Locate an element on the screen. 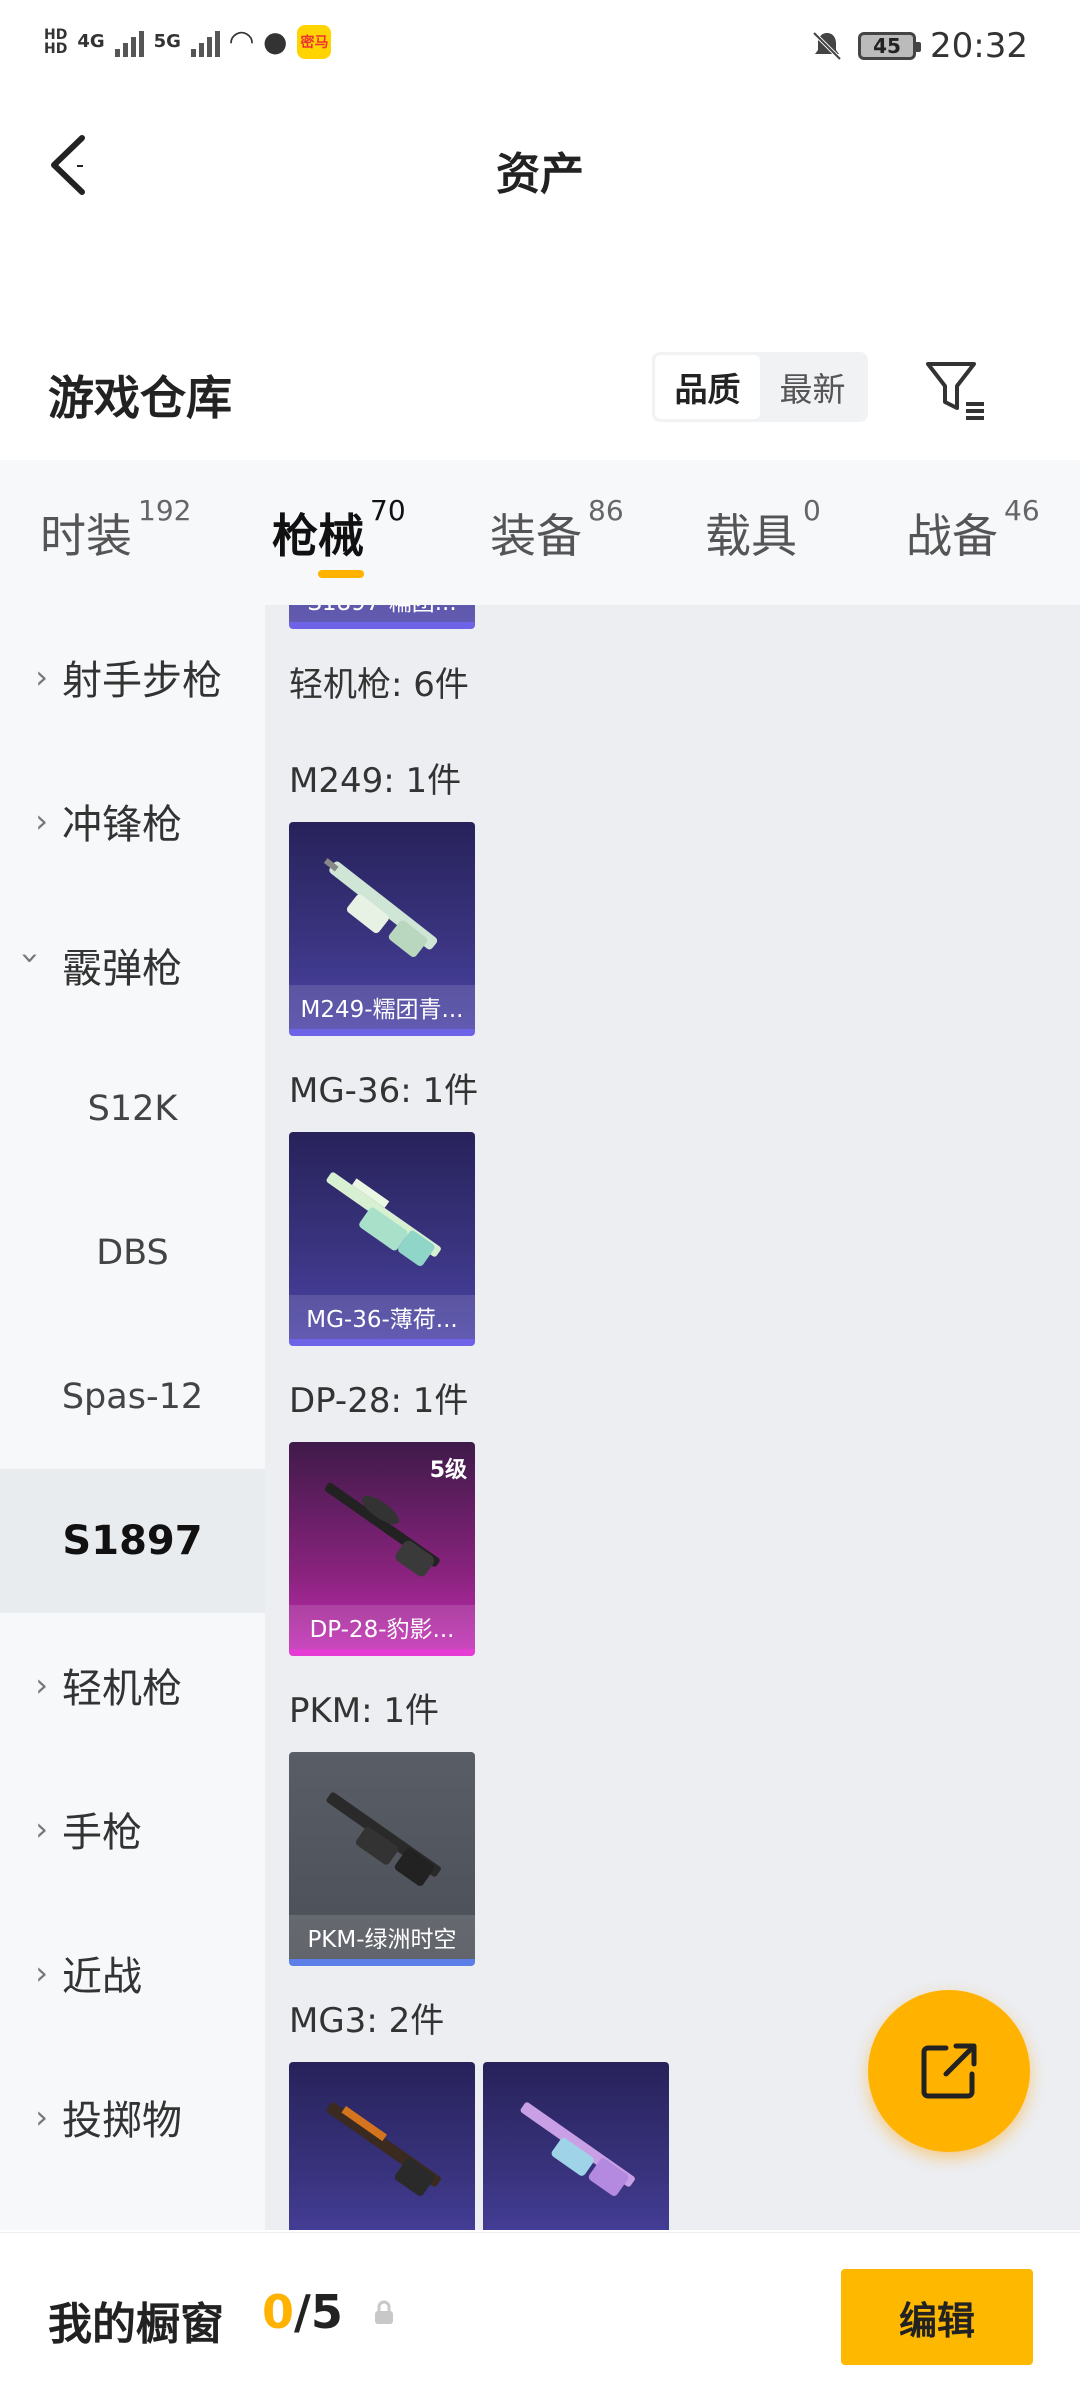 The width and height of the screenshot is (1080, 2400). weapon-m249-icon is located at coordinates (380, 908).